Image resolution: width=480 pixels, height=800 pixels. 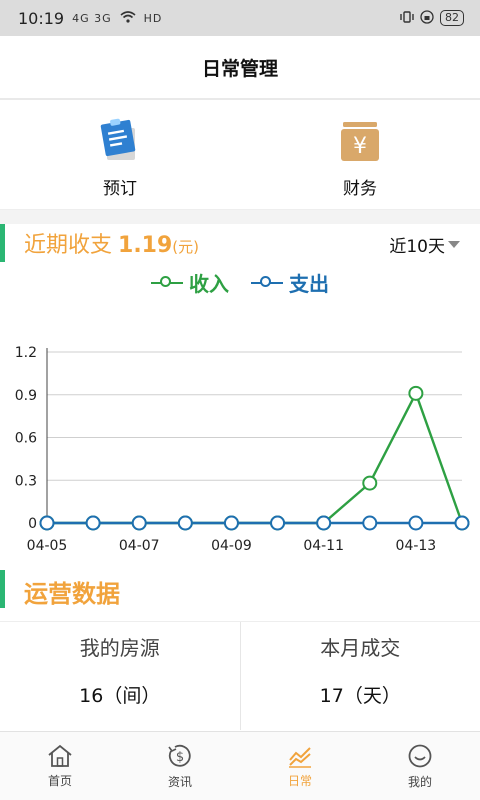 What do you see at coordinates (120, 676) in the screenshot?
I see `ops-card-listings: 我的房源 16（间）` at bounding box center [120, 676].